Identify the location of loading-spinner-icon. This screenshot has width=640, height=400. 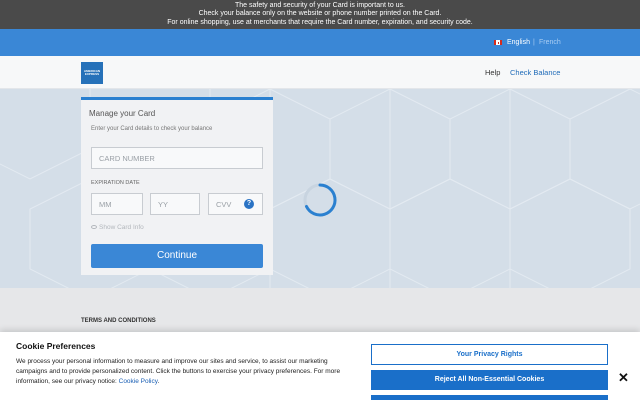
(320, 200).